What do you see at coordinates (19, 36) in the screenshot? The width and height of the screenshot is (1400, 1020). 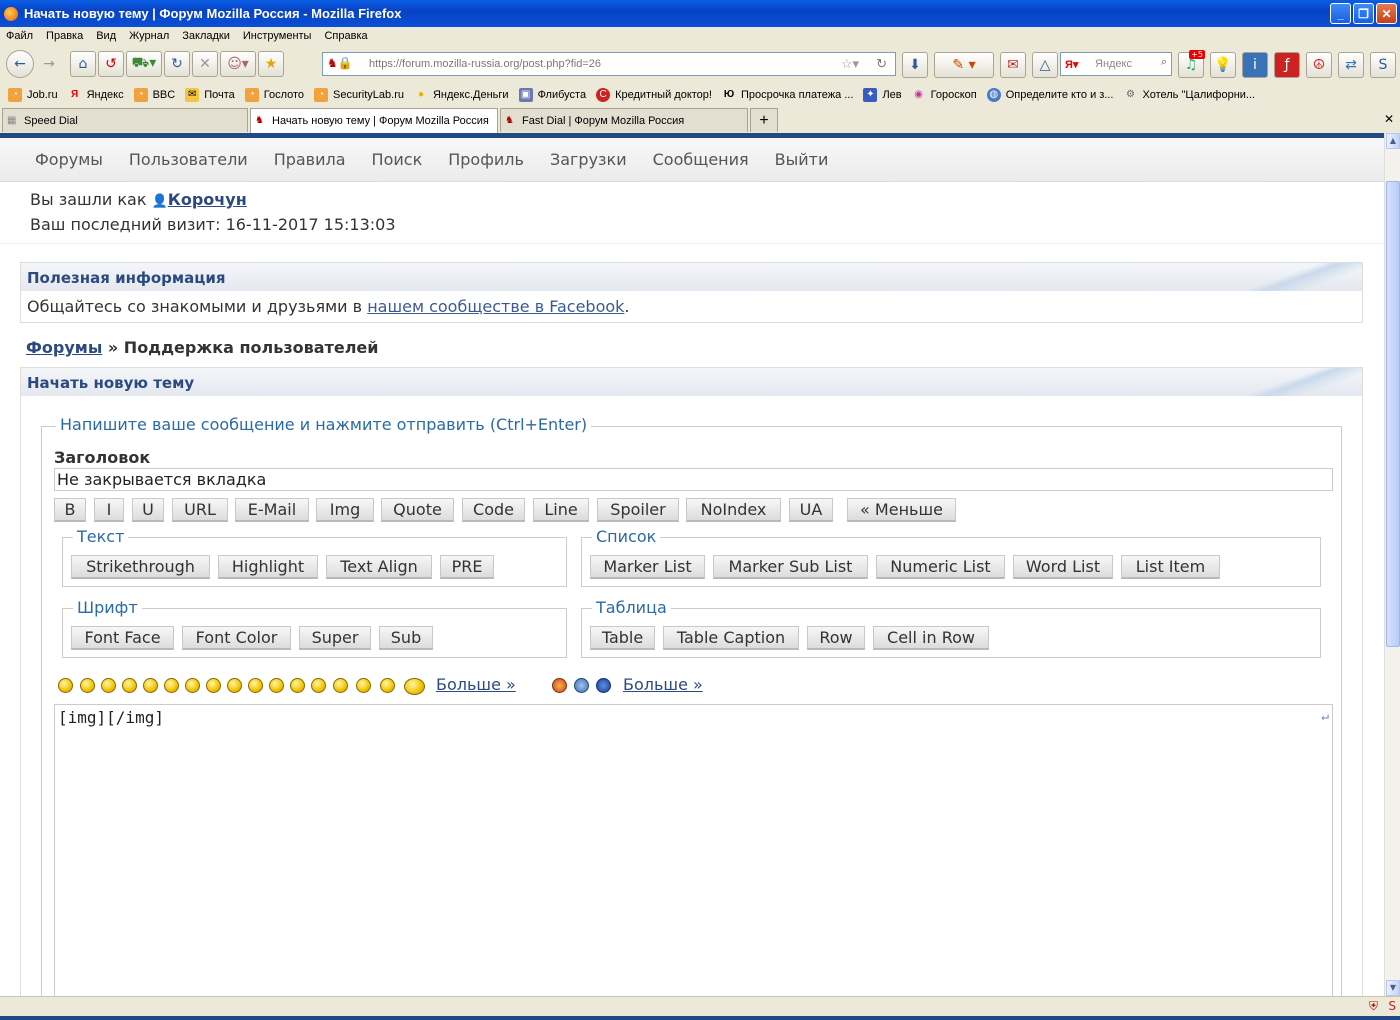 I see `menu-file: Файл` at bounding box center [19, 36].